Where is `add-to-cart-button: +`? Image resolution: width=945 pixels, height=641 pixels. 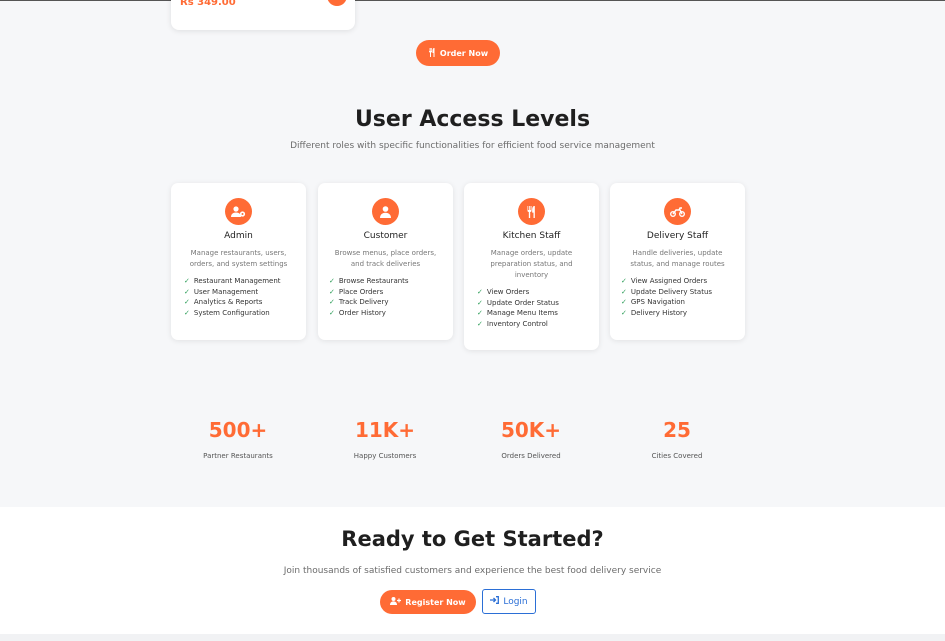 add-to-cart-button: + is located at coordinates (337, 3).